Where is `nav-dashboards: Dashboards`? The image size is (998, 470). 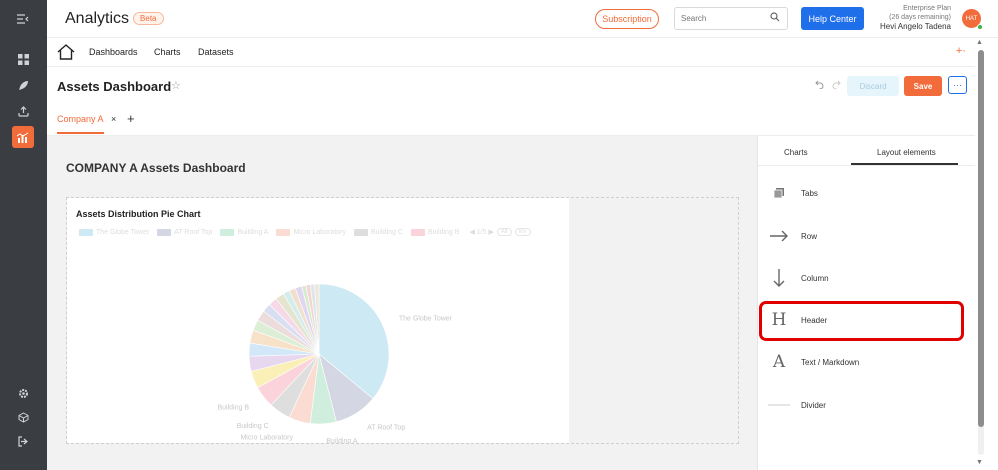
nav-dashboards: Dashboards is located at coordinates (113, 52).